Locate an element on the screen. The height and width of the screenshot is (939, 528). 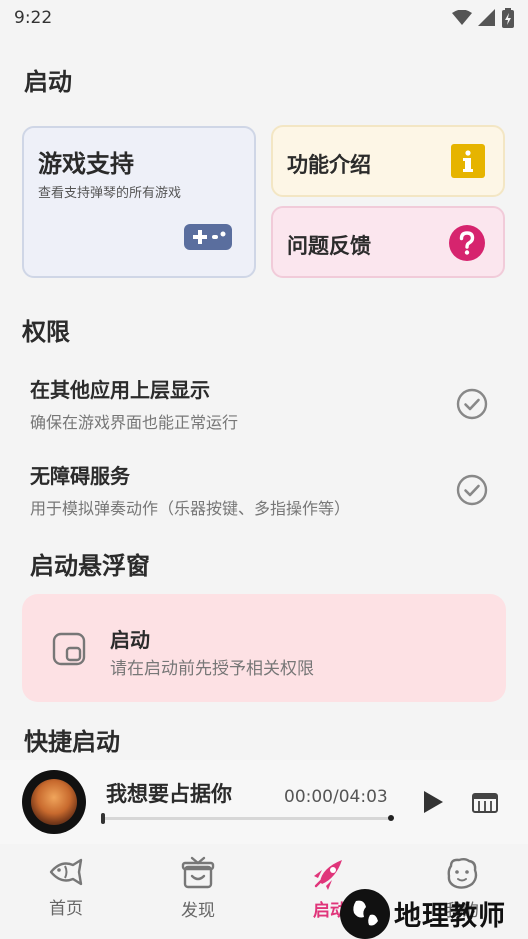
floating-launch-desc: 请在启动前先授予相关权限 is located at coordinates (212, 669).